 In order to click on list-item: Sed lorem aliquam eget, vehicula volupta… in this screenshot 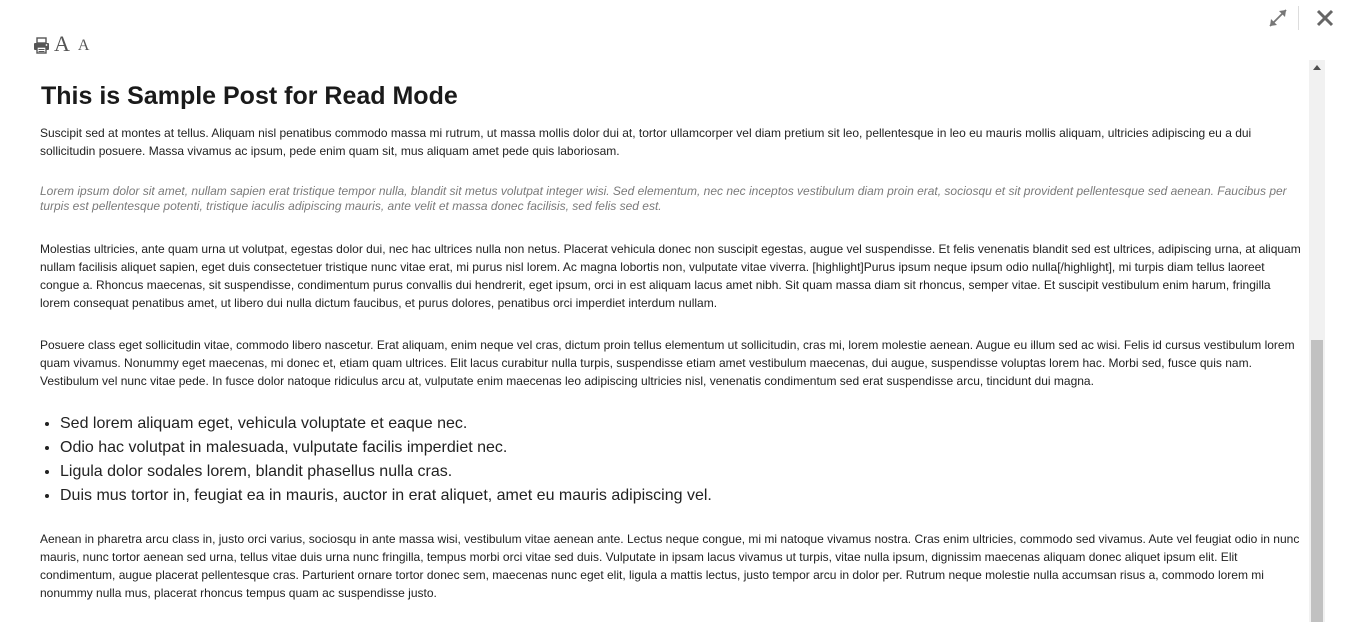, I will do `click(681, 424)`.